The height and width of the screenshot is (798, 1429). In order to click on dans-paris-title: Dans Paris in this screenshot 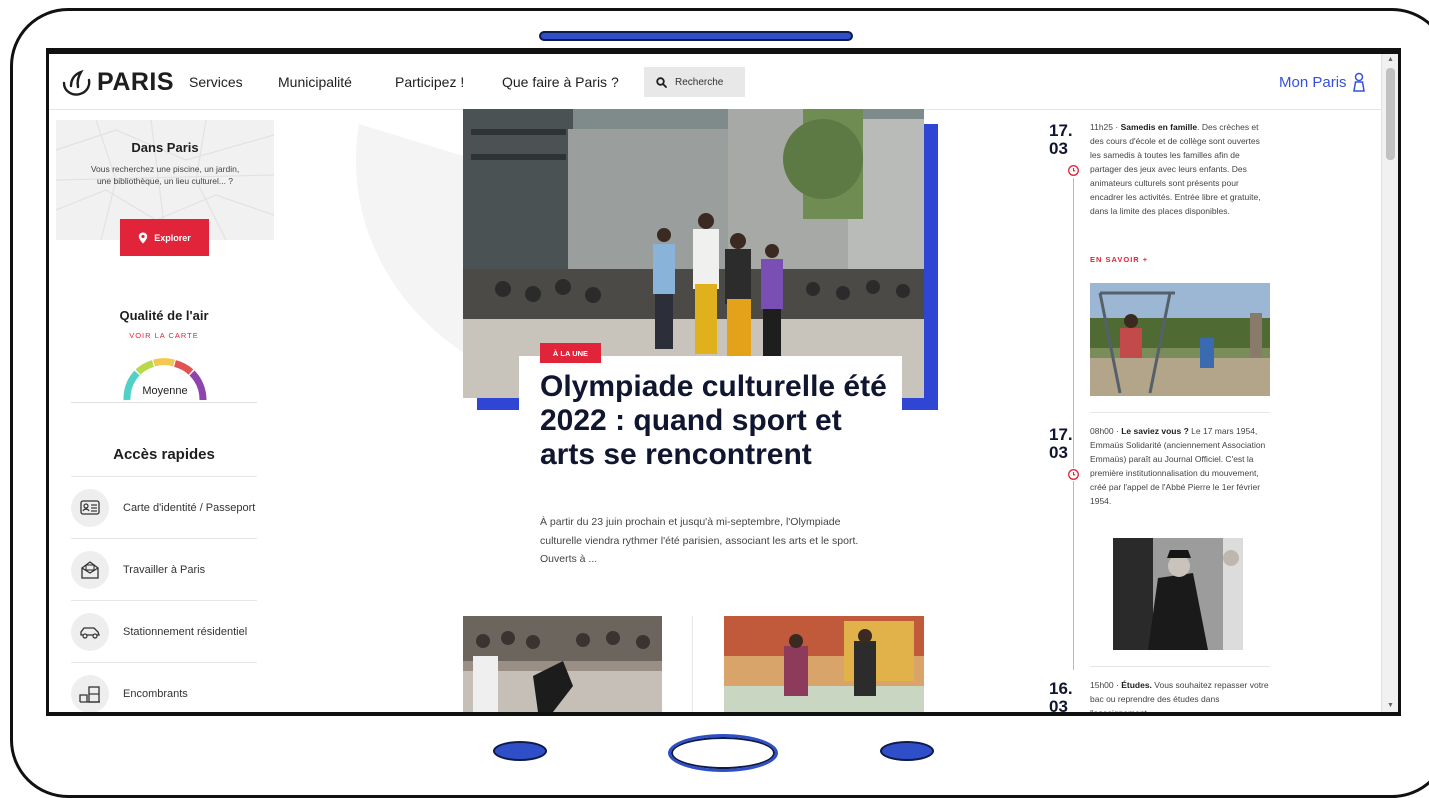, I will do `click(165, 147)`.